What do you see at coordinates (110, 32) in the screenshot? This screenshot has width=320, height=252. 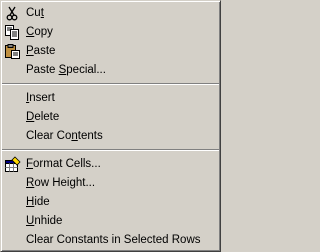 I see `menu-item-copy: Copy` at bounding box center [110, 32].